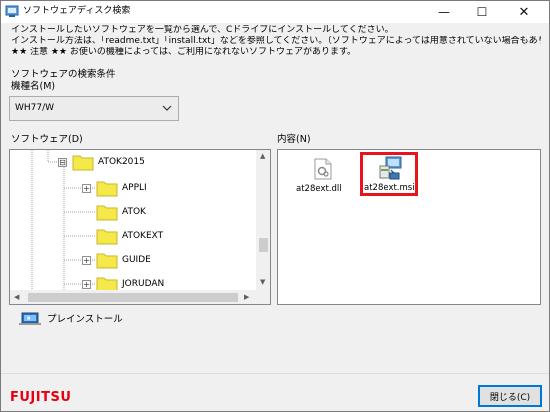 This screenshot has width=550, height=412. Describe the element at coordinates (83, 163) in the screenshot. I see `folder-open-icon` at that location.